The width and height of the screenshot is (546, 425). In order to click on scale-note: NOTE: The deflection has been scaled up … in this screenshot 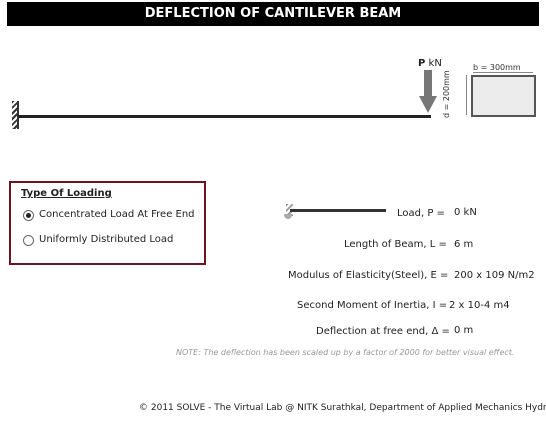, I will do `click(345, 352)`.